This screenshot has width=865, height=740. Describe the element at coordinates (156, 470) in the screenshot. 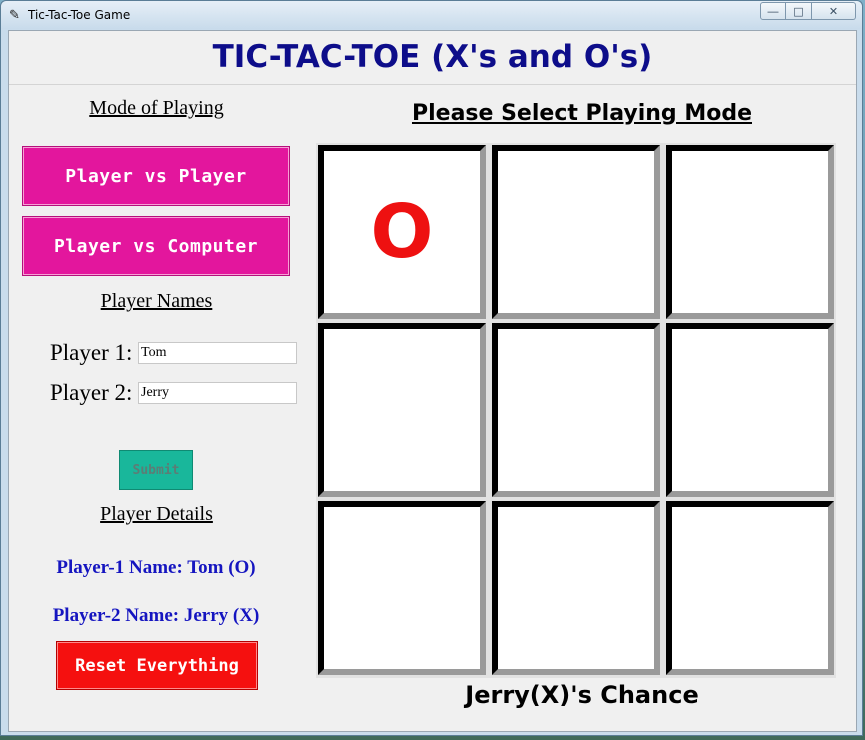

I see `submit-button: Submit` at that location.